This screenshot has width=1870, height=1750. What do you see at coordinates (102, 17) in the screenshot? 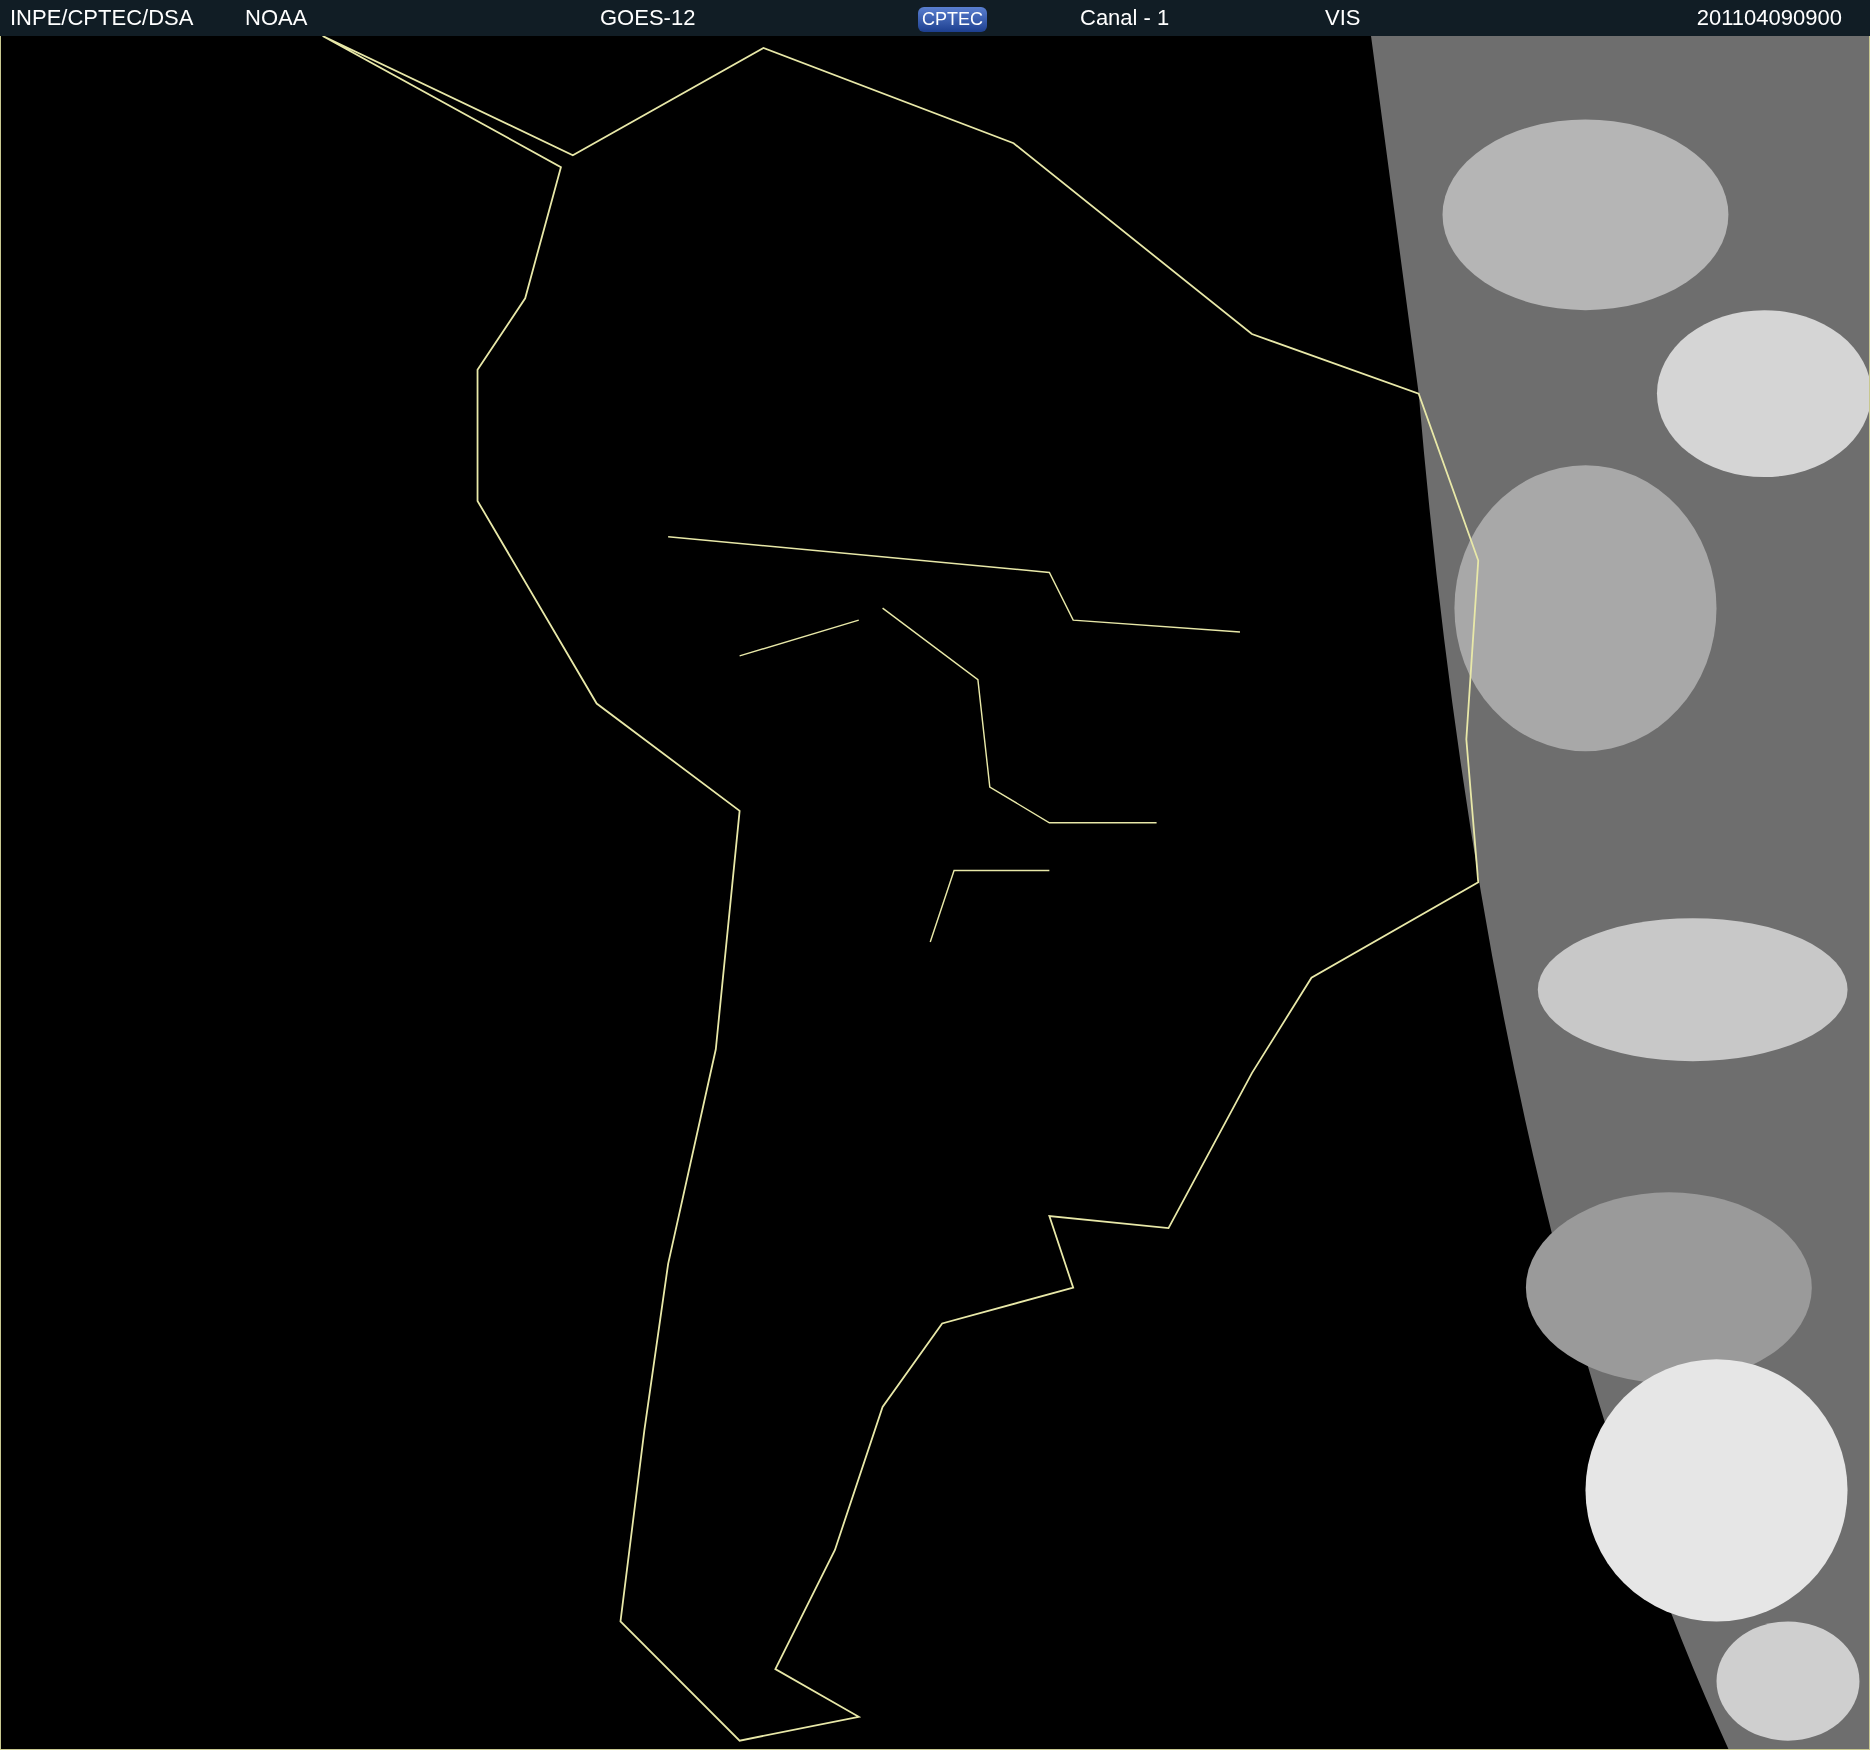
I see `header-label: INPE/CPTEC/DSA` at bounding box center [102, 17].